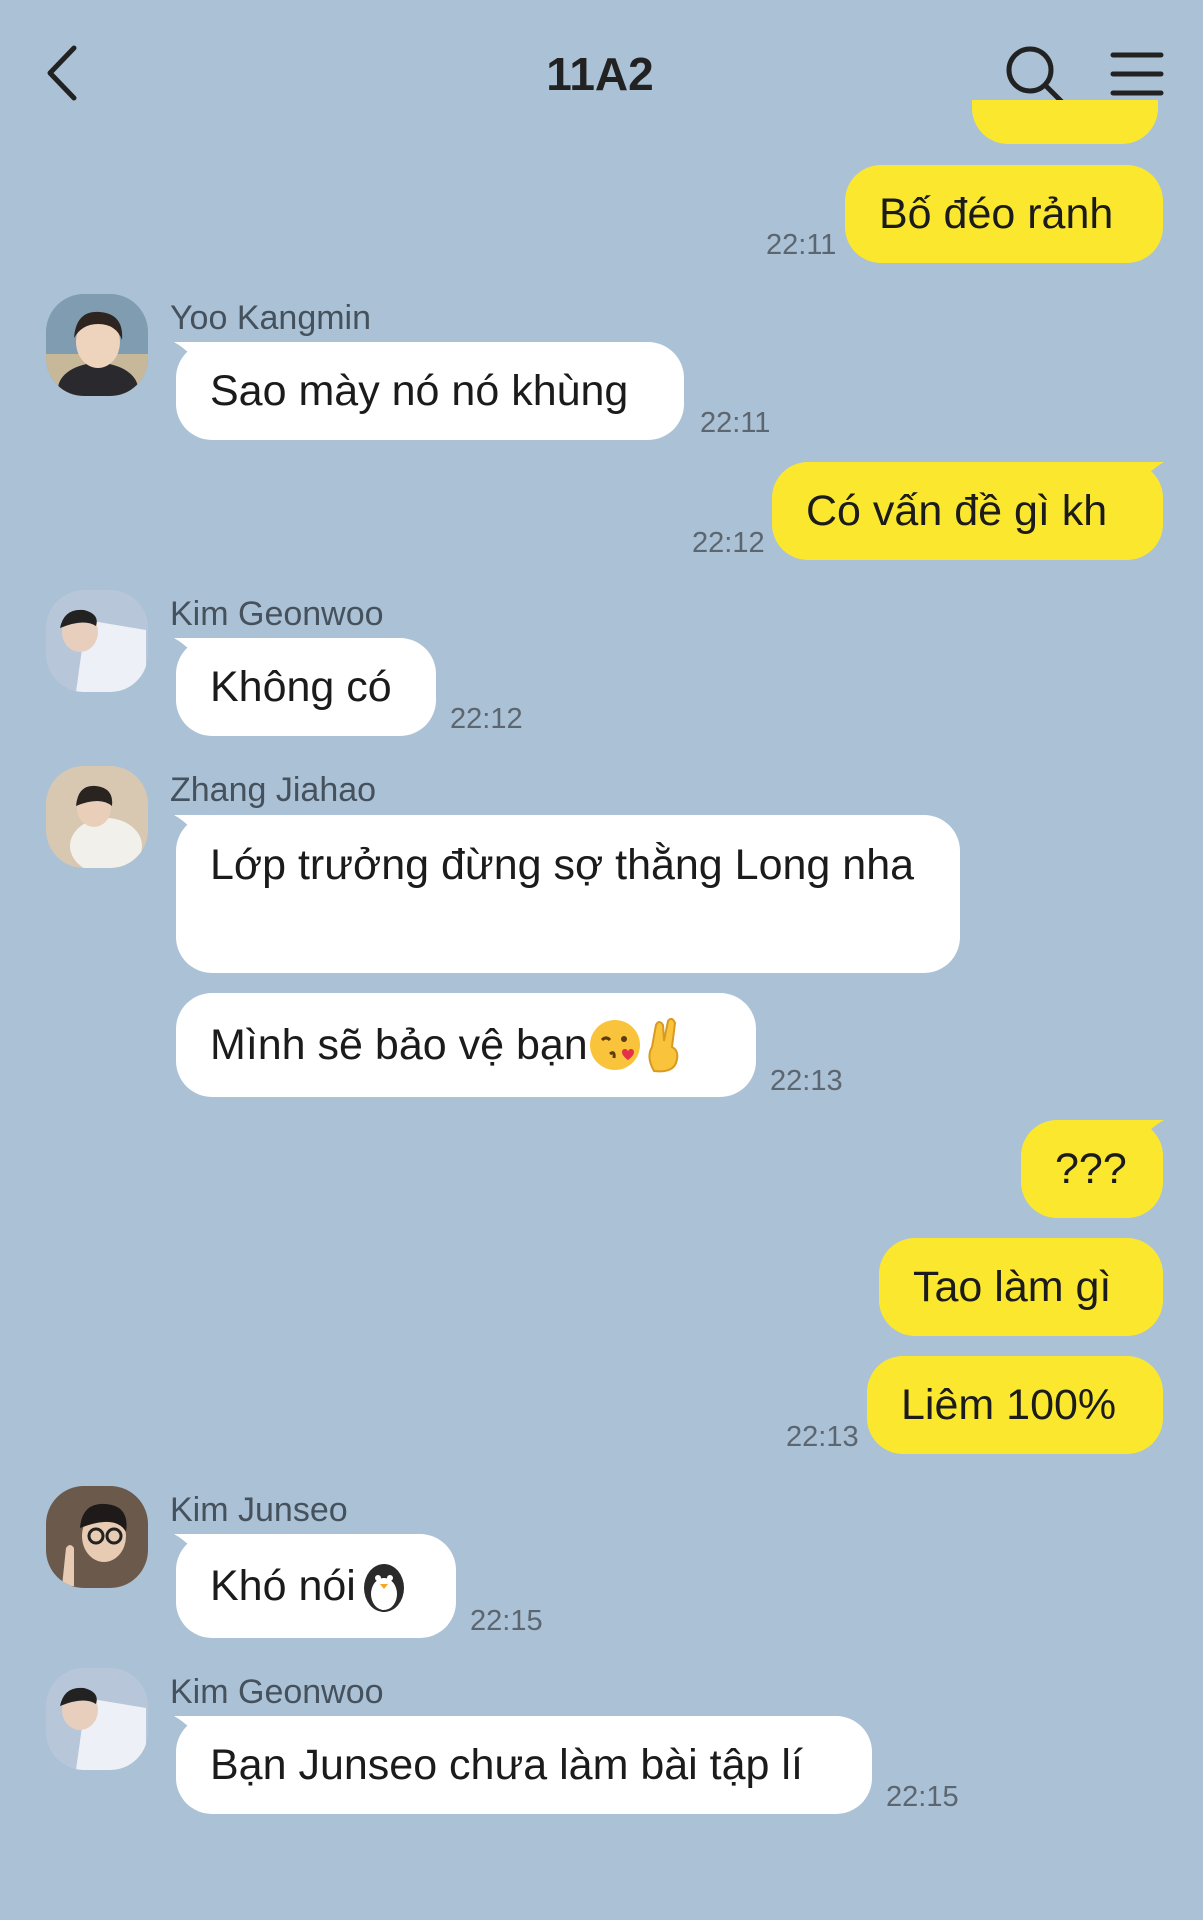 This screenshot has height=1920, width=1203. I want to click on avatar-zhang-jiahao, so click(97, 817).